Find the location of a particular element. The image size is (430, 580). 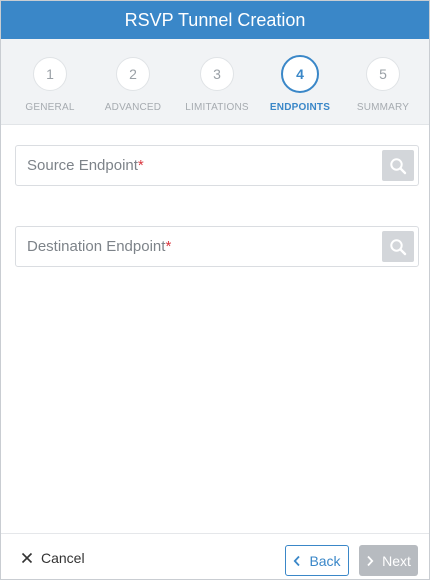

chevron-left-icon is located at coordinates (297, 560).